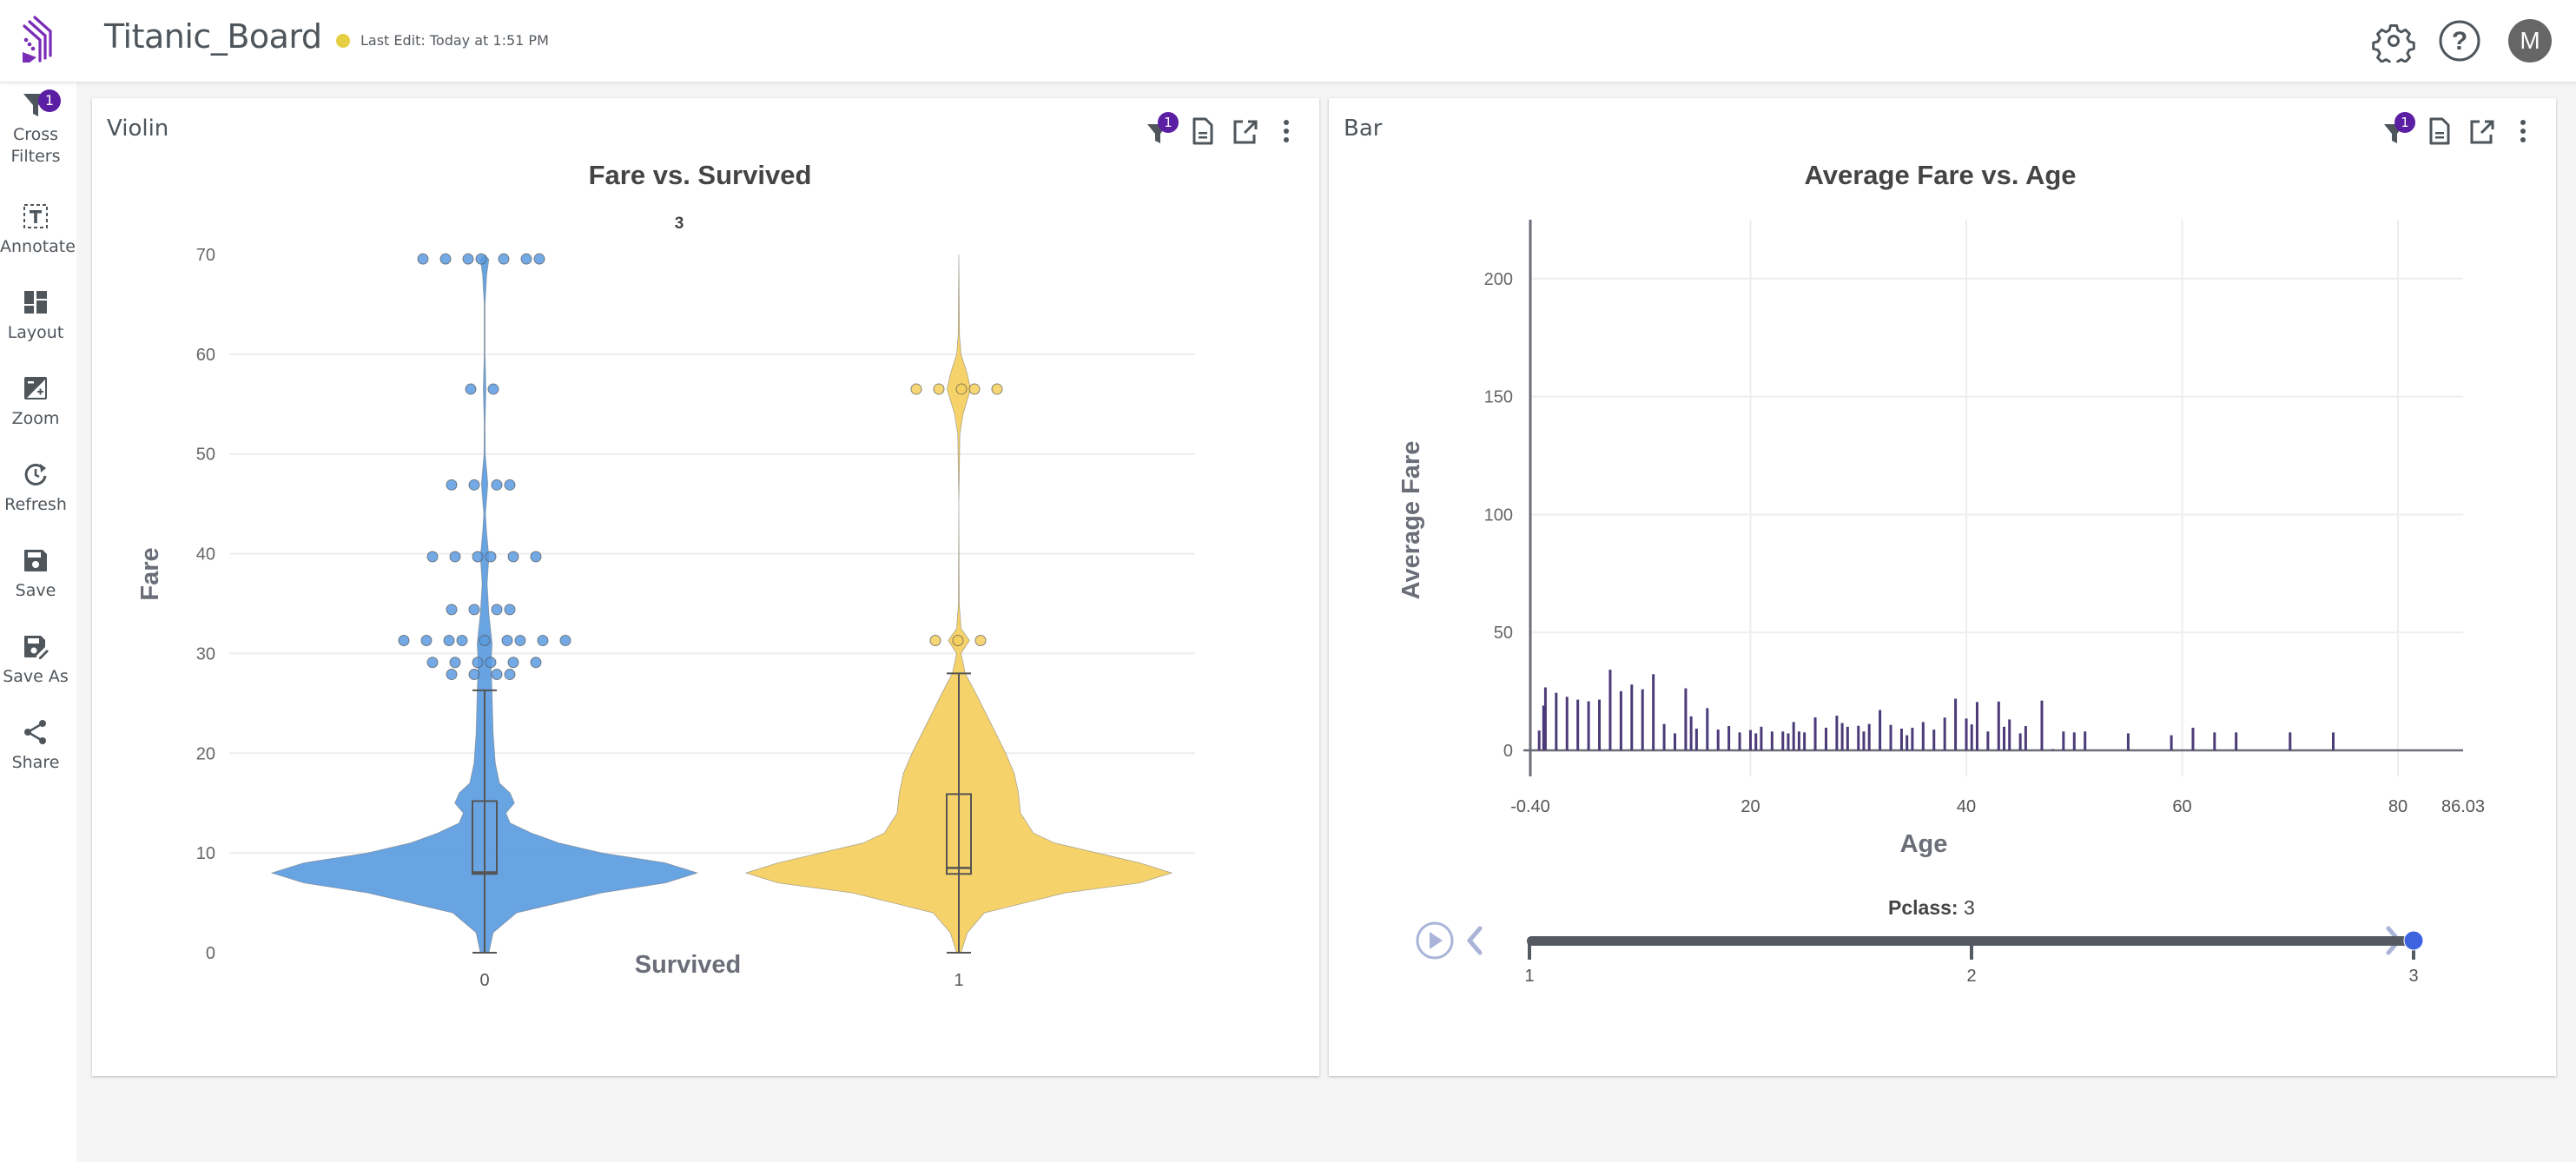  Describe the element at coordinates (36, 487) in the screenshot. I see `sidebar-item-refresh: Refresh` at that location.